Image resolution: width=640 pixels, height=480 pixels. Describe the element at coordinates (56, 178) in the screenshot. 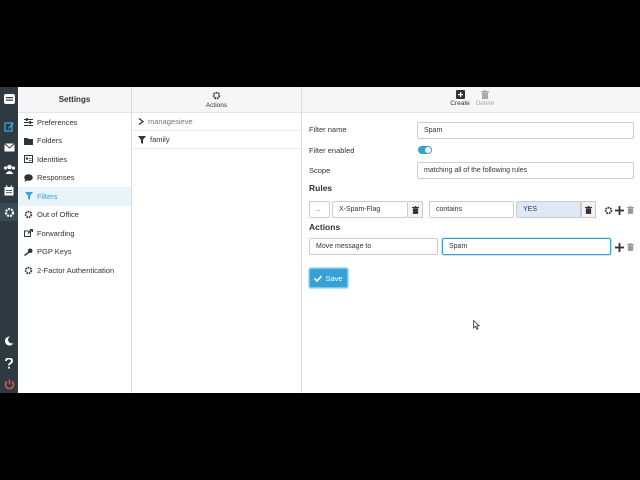

I see `sidebar-item-label: Responses` at that location.